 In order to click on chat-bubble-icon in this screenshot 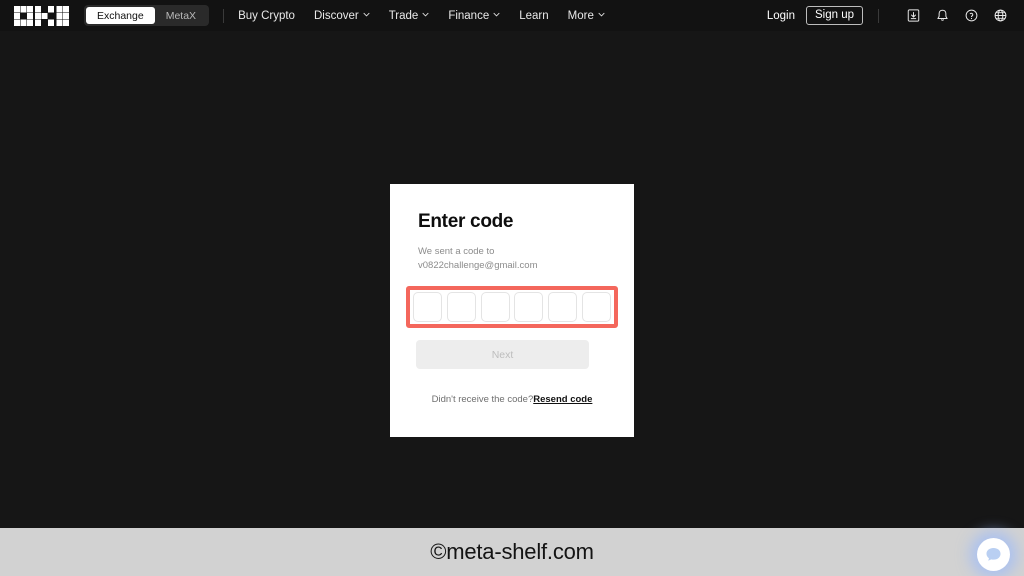, I will do `click(993, 554)`.